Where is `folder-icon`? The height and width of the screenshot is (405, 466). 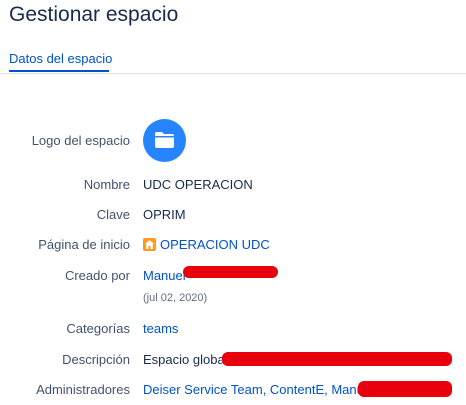
folder-icon is located at coordinates (164, 140).